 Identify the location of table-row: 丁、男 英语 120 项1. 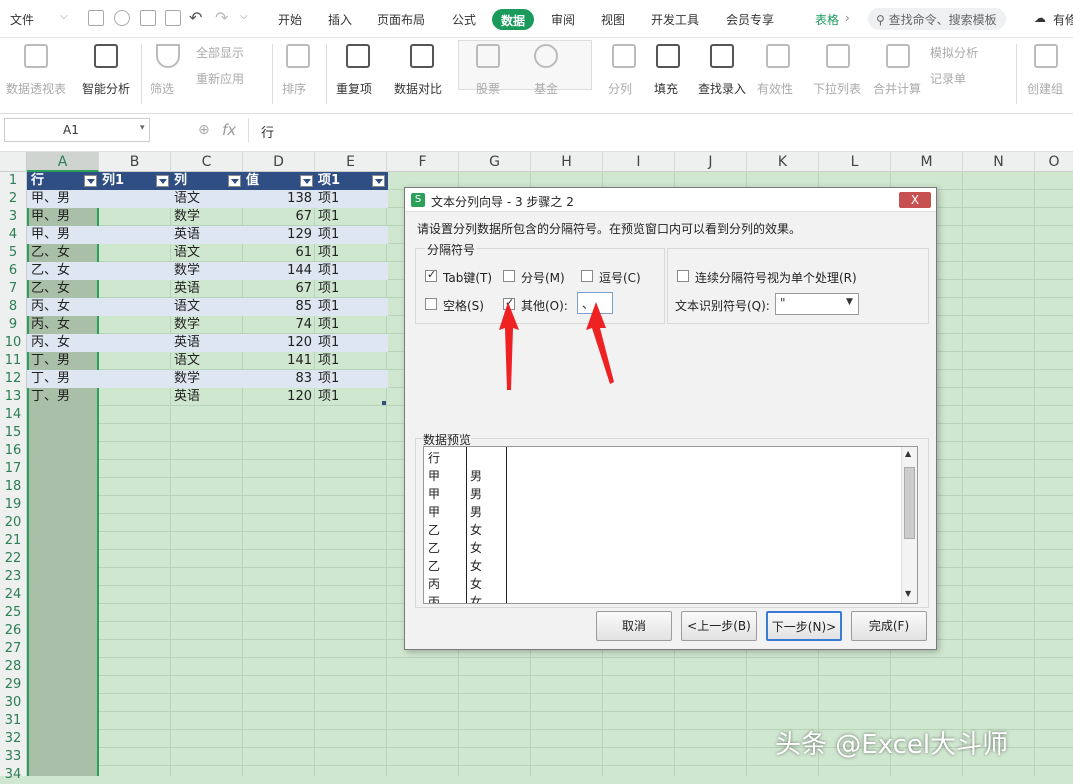
(207, 397).